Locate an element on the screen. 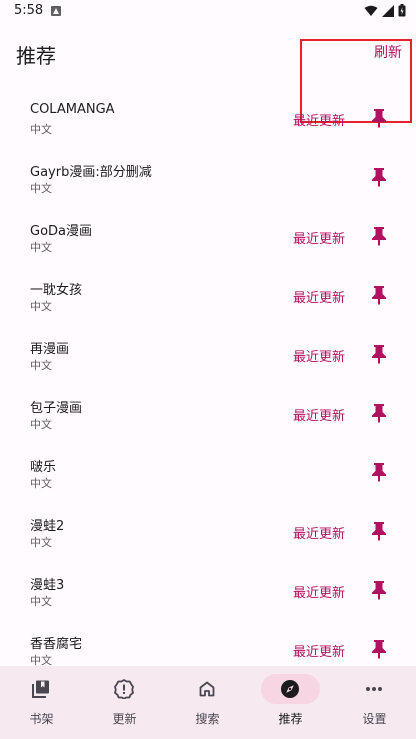  nav-label: 设置 is located at coordinates (374, 719).